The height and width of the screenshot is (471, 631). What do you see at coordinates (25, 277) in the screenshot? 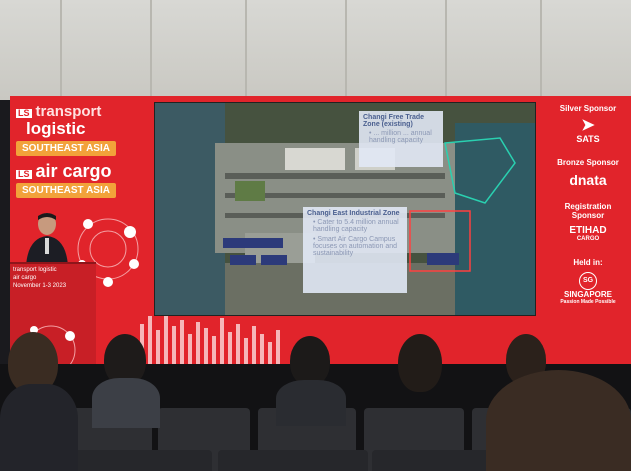
I see `podium-sub: air cargo` at bounding box center [25, 277].